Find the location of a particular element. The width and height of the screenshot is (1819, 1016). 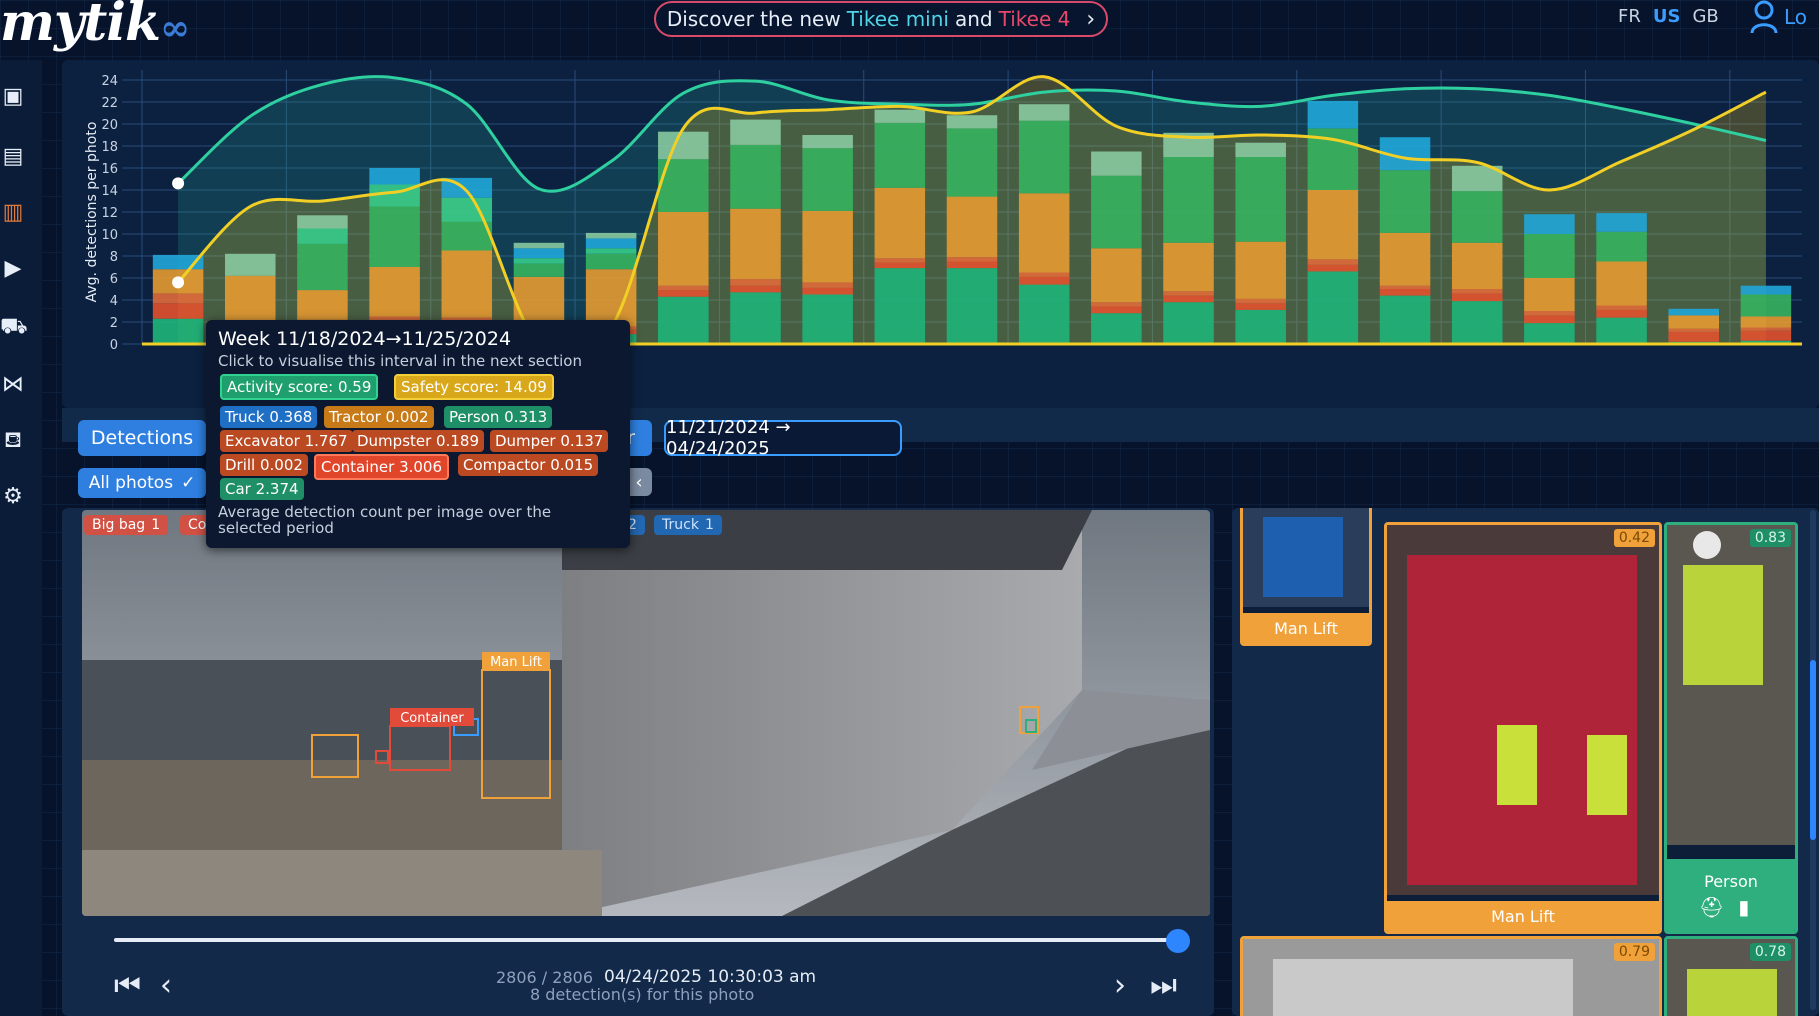

all-photos-filter: All photos ✓ is located at coordinates (142, 483).